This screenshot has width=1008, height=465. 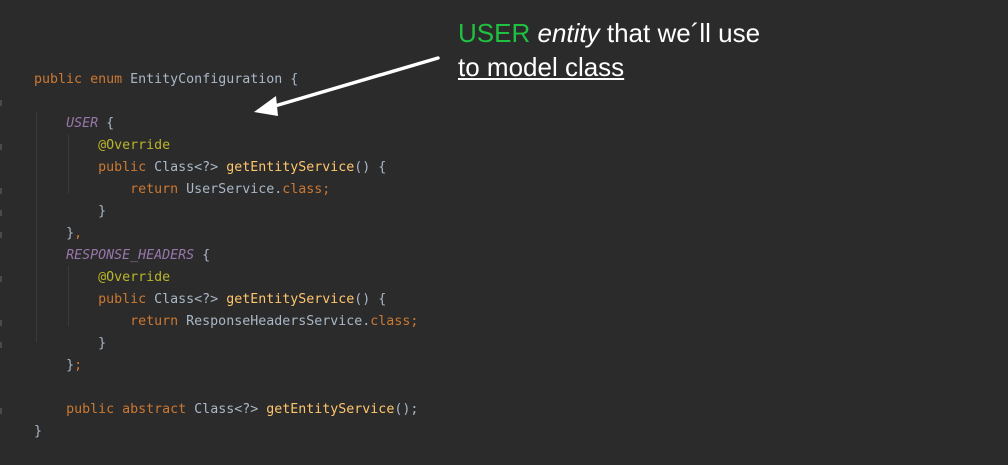 I want to click on callout-text: that we´ll use, so click(x=683, y=33).